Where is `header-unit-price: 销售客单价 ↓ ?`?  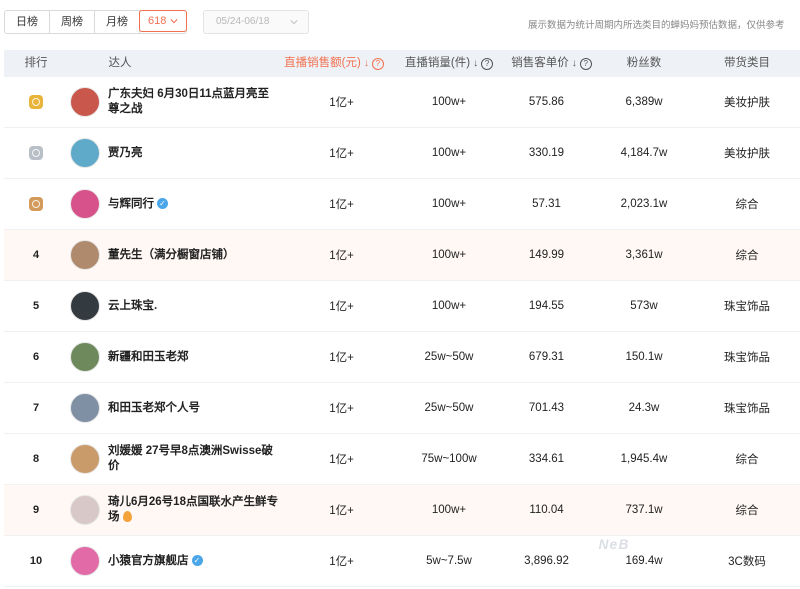 header-unit-price: 销售客单价 ↓ ? is located at coordinates (551, 63).